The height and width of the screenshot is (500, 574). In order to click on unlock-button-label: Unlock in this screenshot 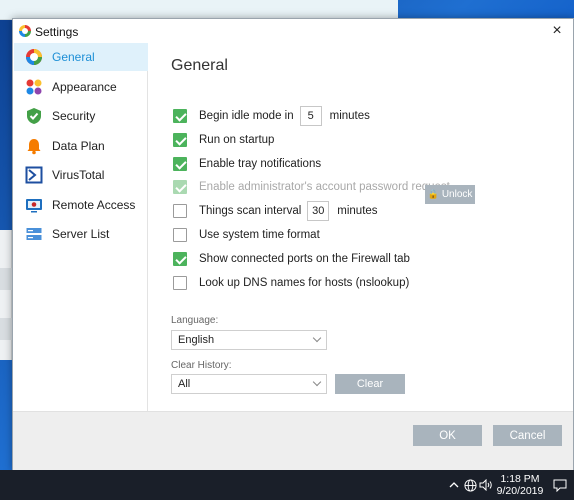, I will do `click(457, 194)`.